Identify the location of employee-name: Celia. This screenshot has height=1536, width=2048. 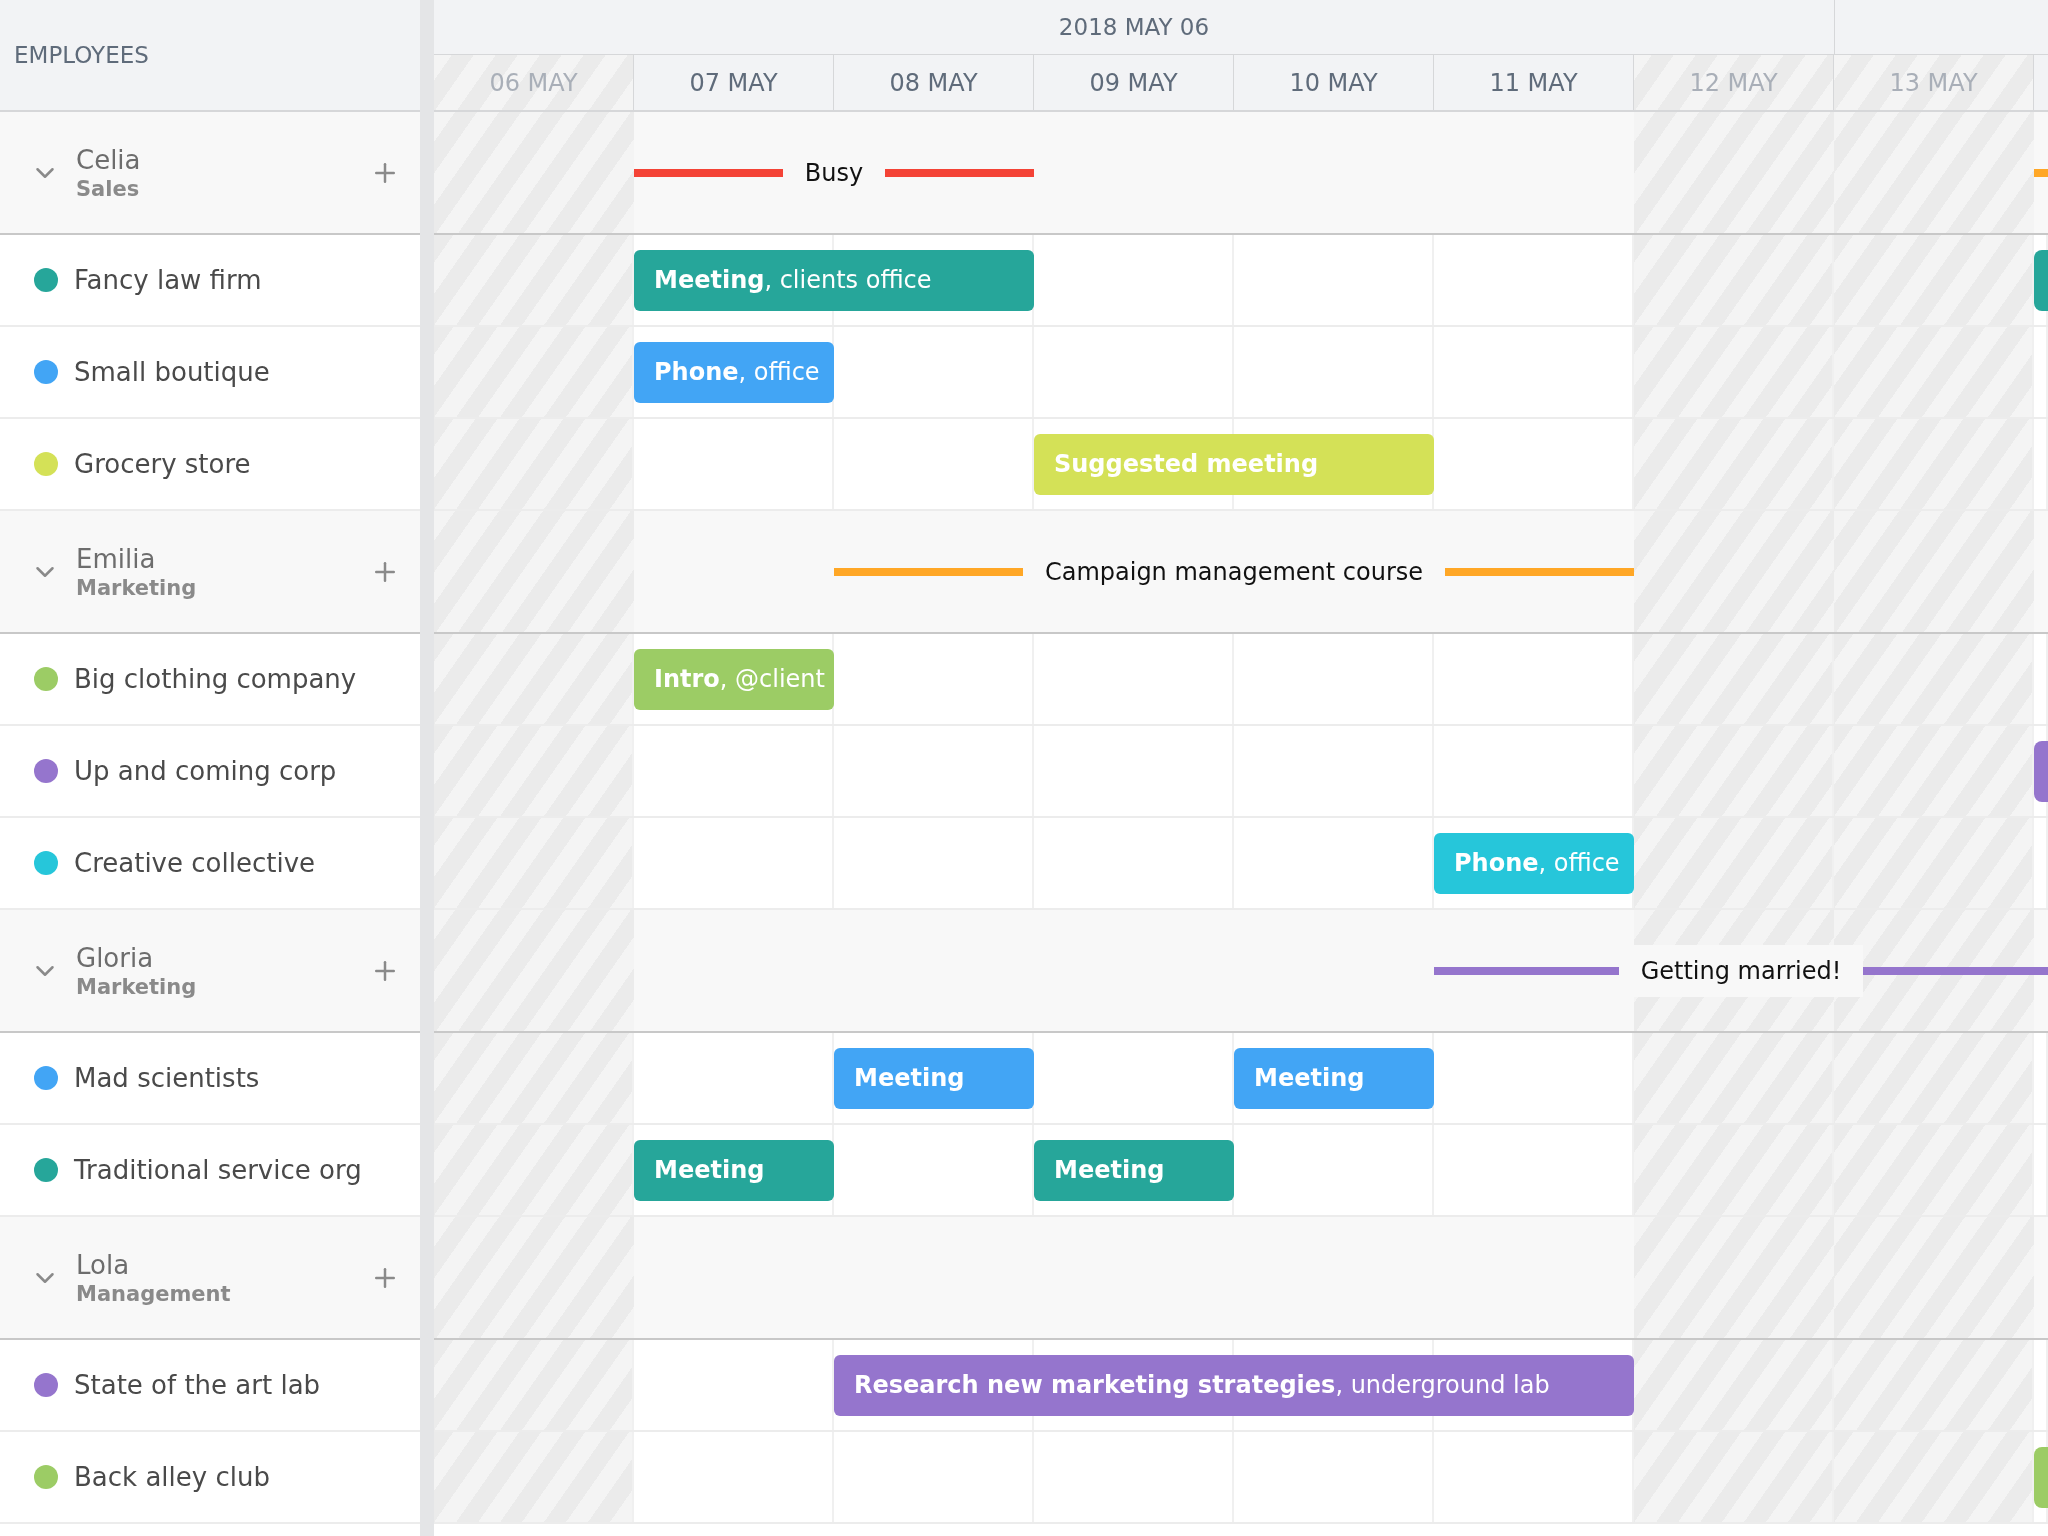
(109, 159).